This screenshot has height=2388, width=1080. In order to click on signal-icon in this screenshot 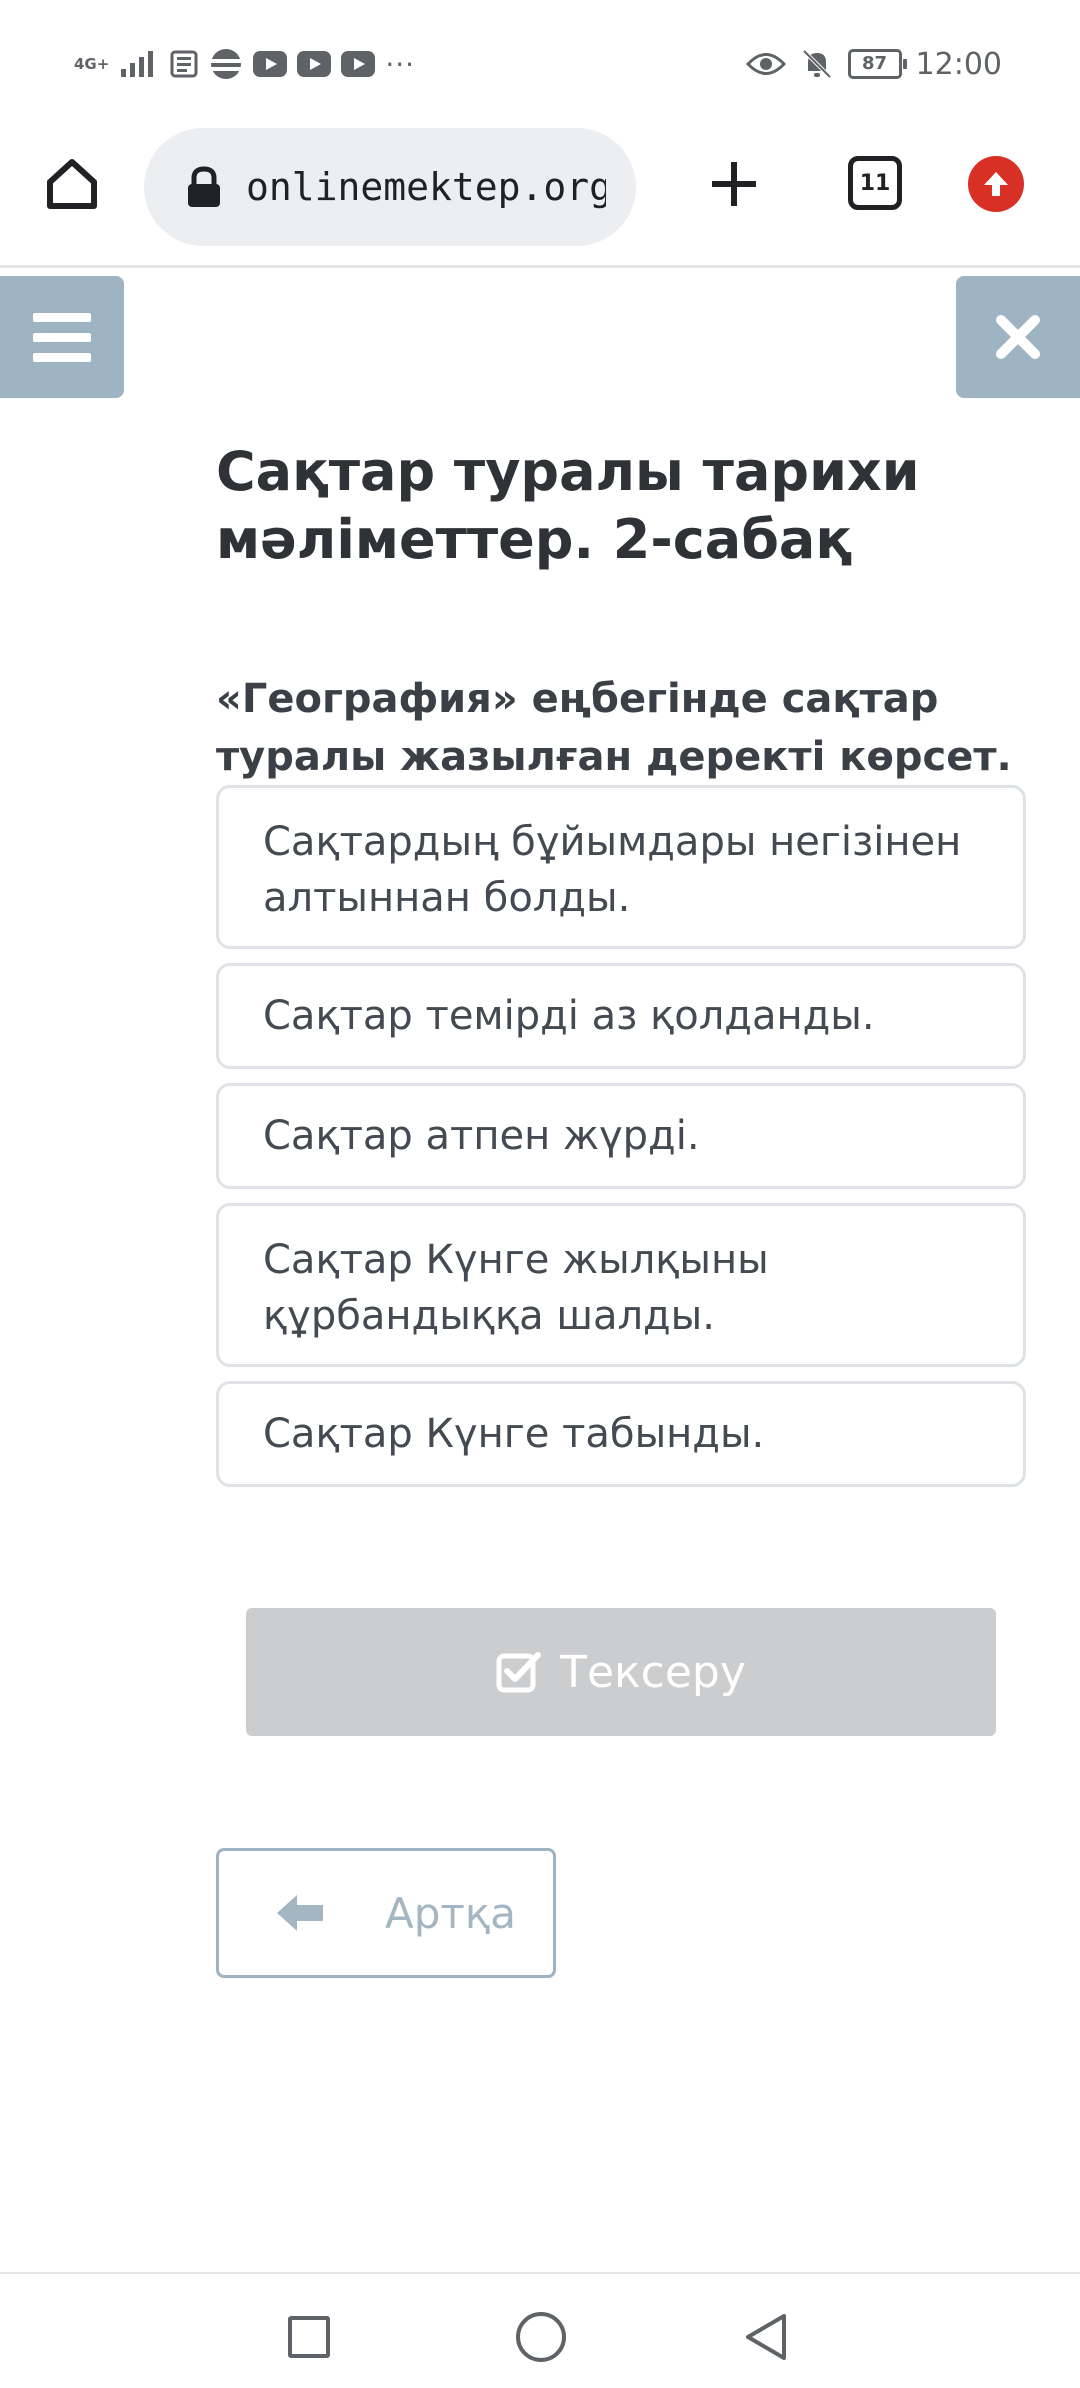, I will do `click(137, 64)`.